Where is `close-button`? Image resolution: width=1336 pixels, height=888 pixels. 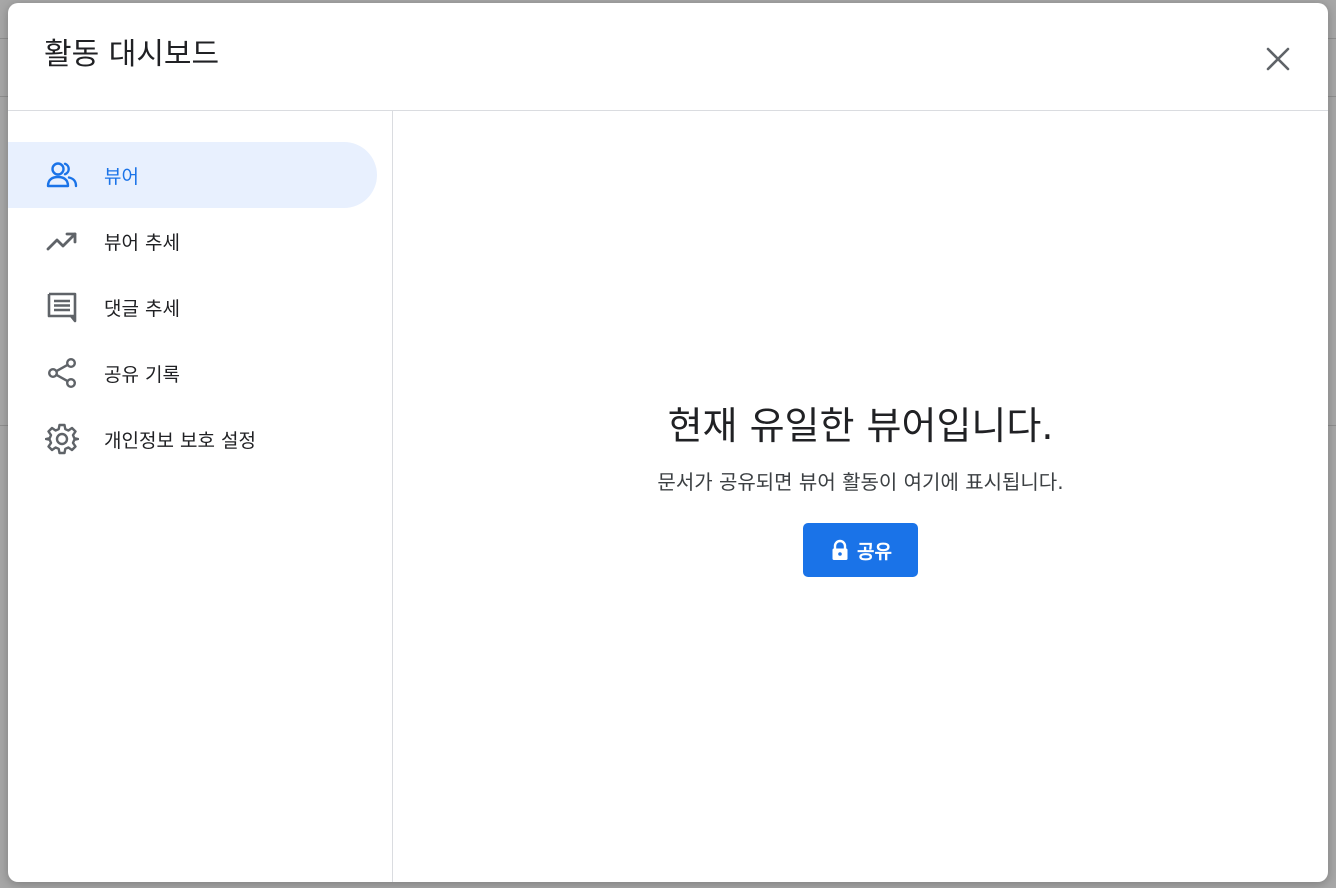 close-button is located at coordinates (1278, 59).